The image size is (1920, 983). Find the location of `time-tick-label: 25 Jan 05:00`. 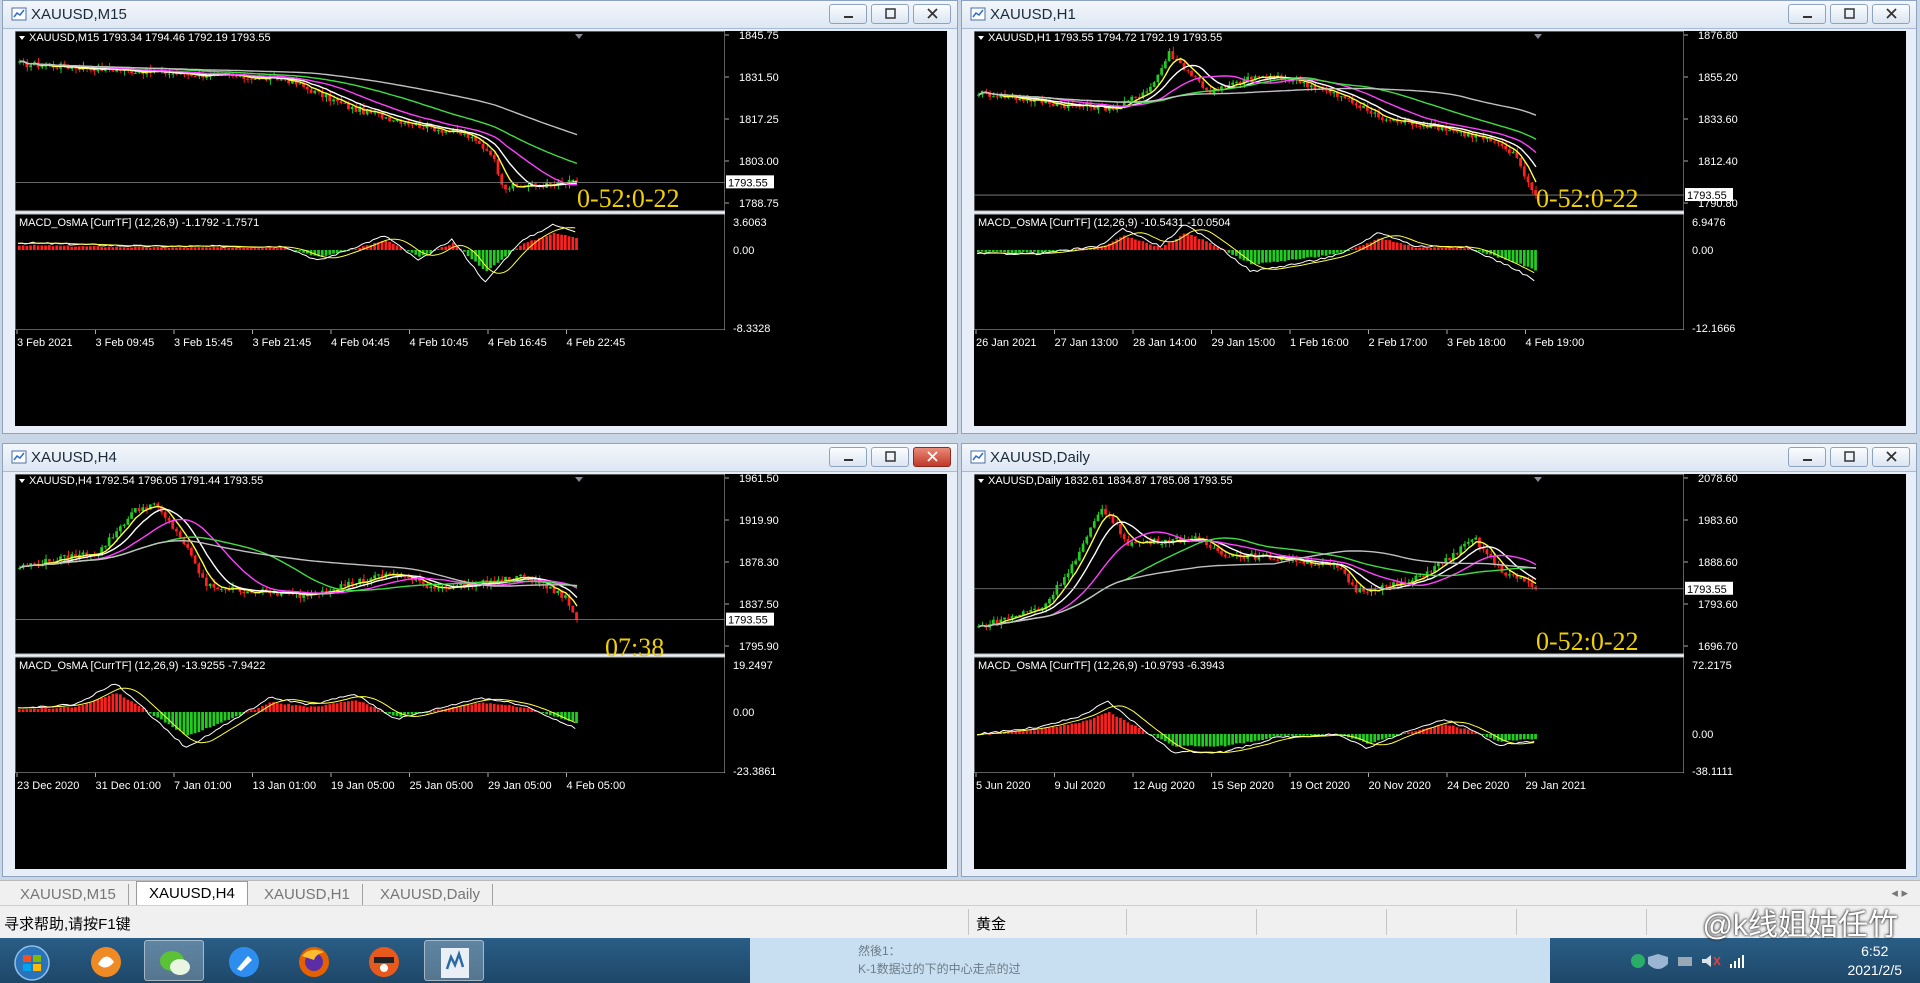

time-tick-label: 25 Jan 05:00 is located at coordinates (442, 786).